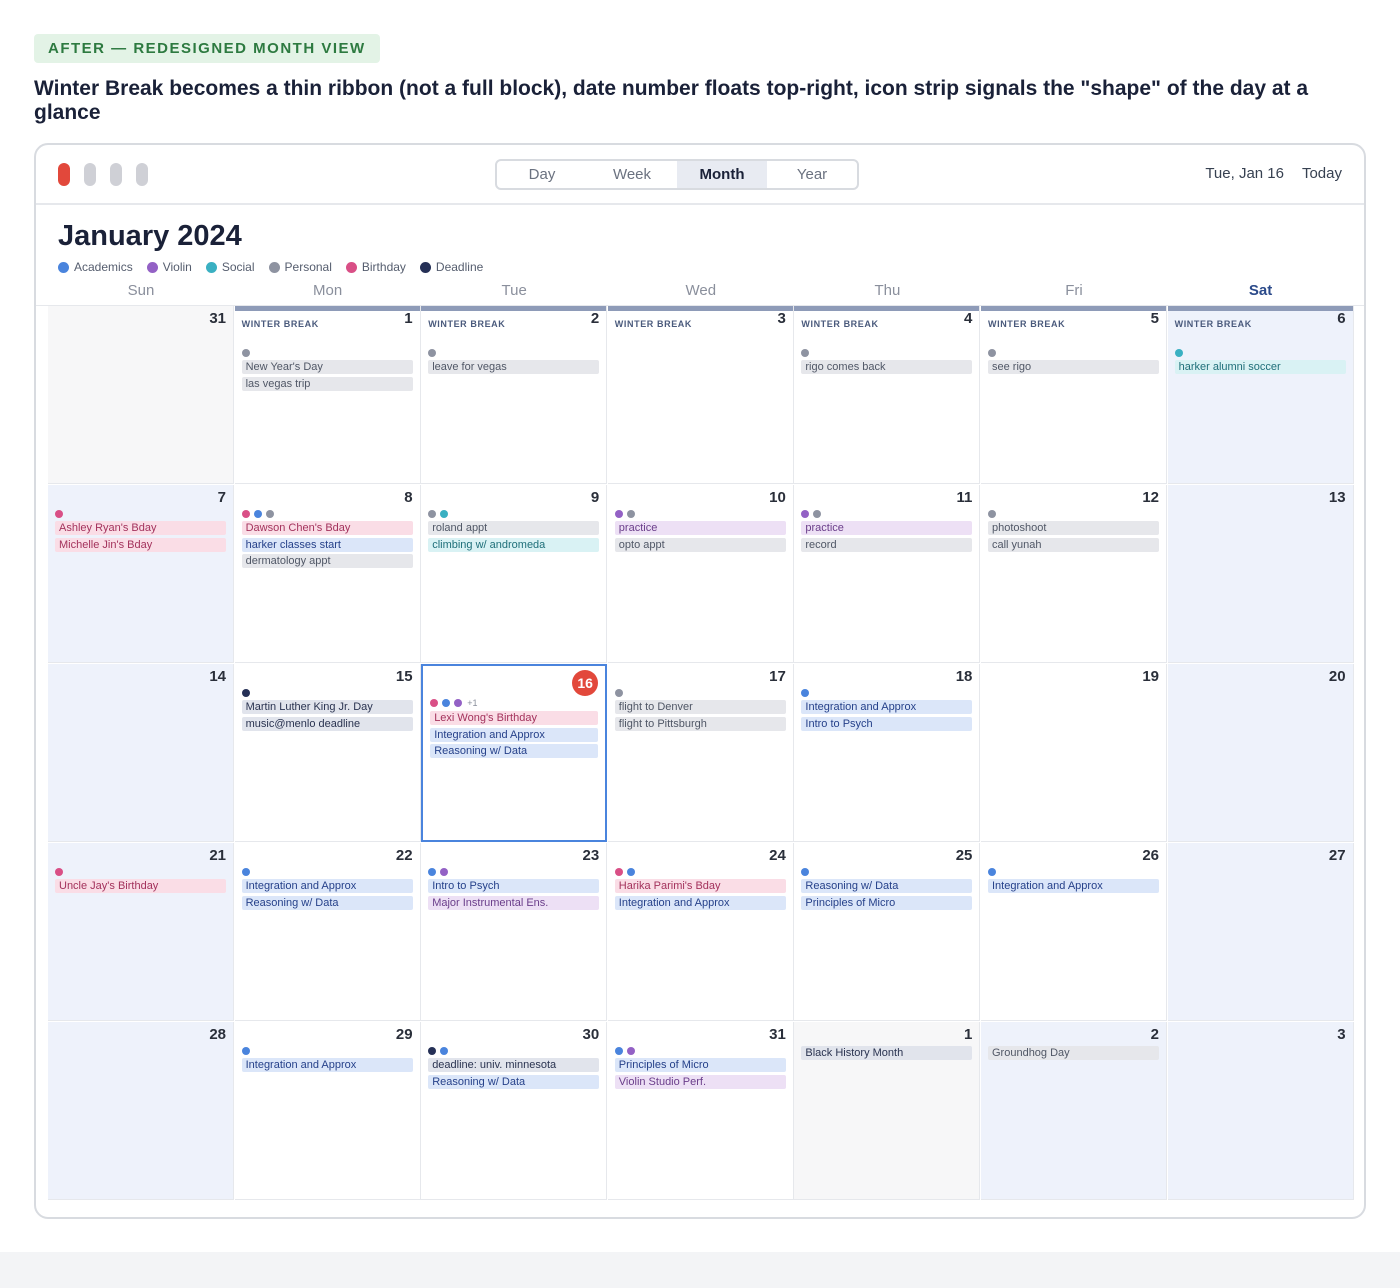 The width and height of the screenshot is (1400, 1288). What do you see at coordinates (1261, 395) in the screenshot?
I see `day-cell: WINTER BREAK6harker alumni soccer` at bounding box center [1261, 395].